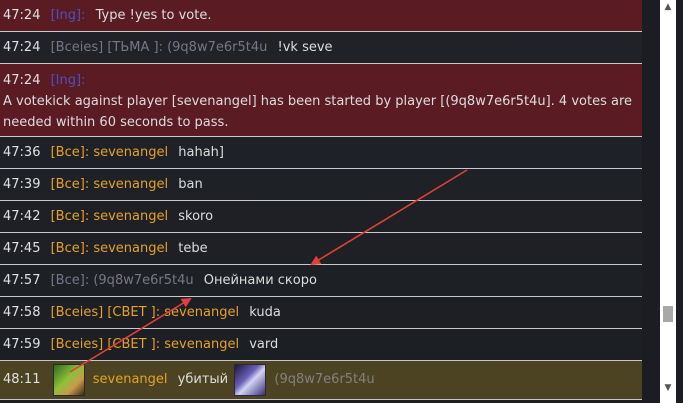 This screenshot has height=403, width=683. What do you see at coordinates (679, 201) in the screenshot?
I see `window-edge` at bounding box center [679, 201].